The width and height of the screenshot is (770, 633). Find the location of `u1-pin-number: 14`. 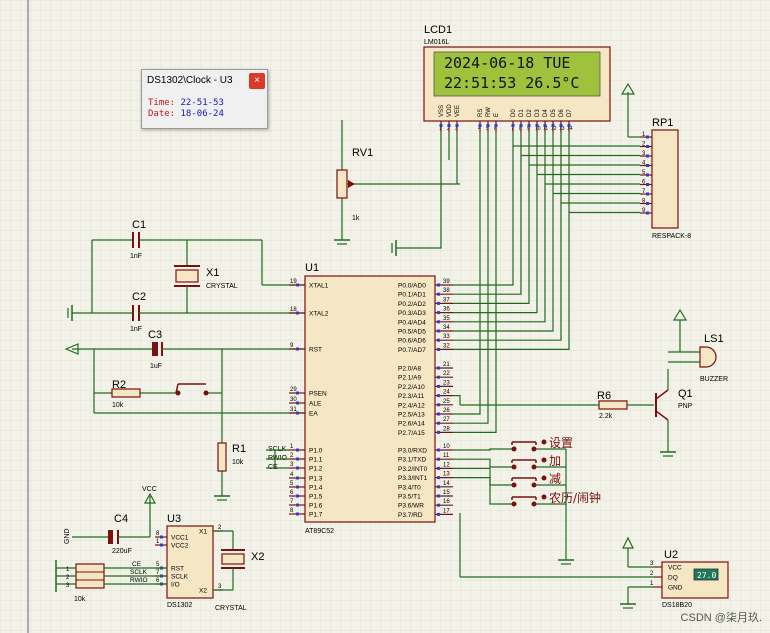

u1-pin-number: 14 is located at coordinates (446, 484).